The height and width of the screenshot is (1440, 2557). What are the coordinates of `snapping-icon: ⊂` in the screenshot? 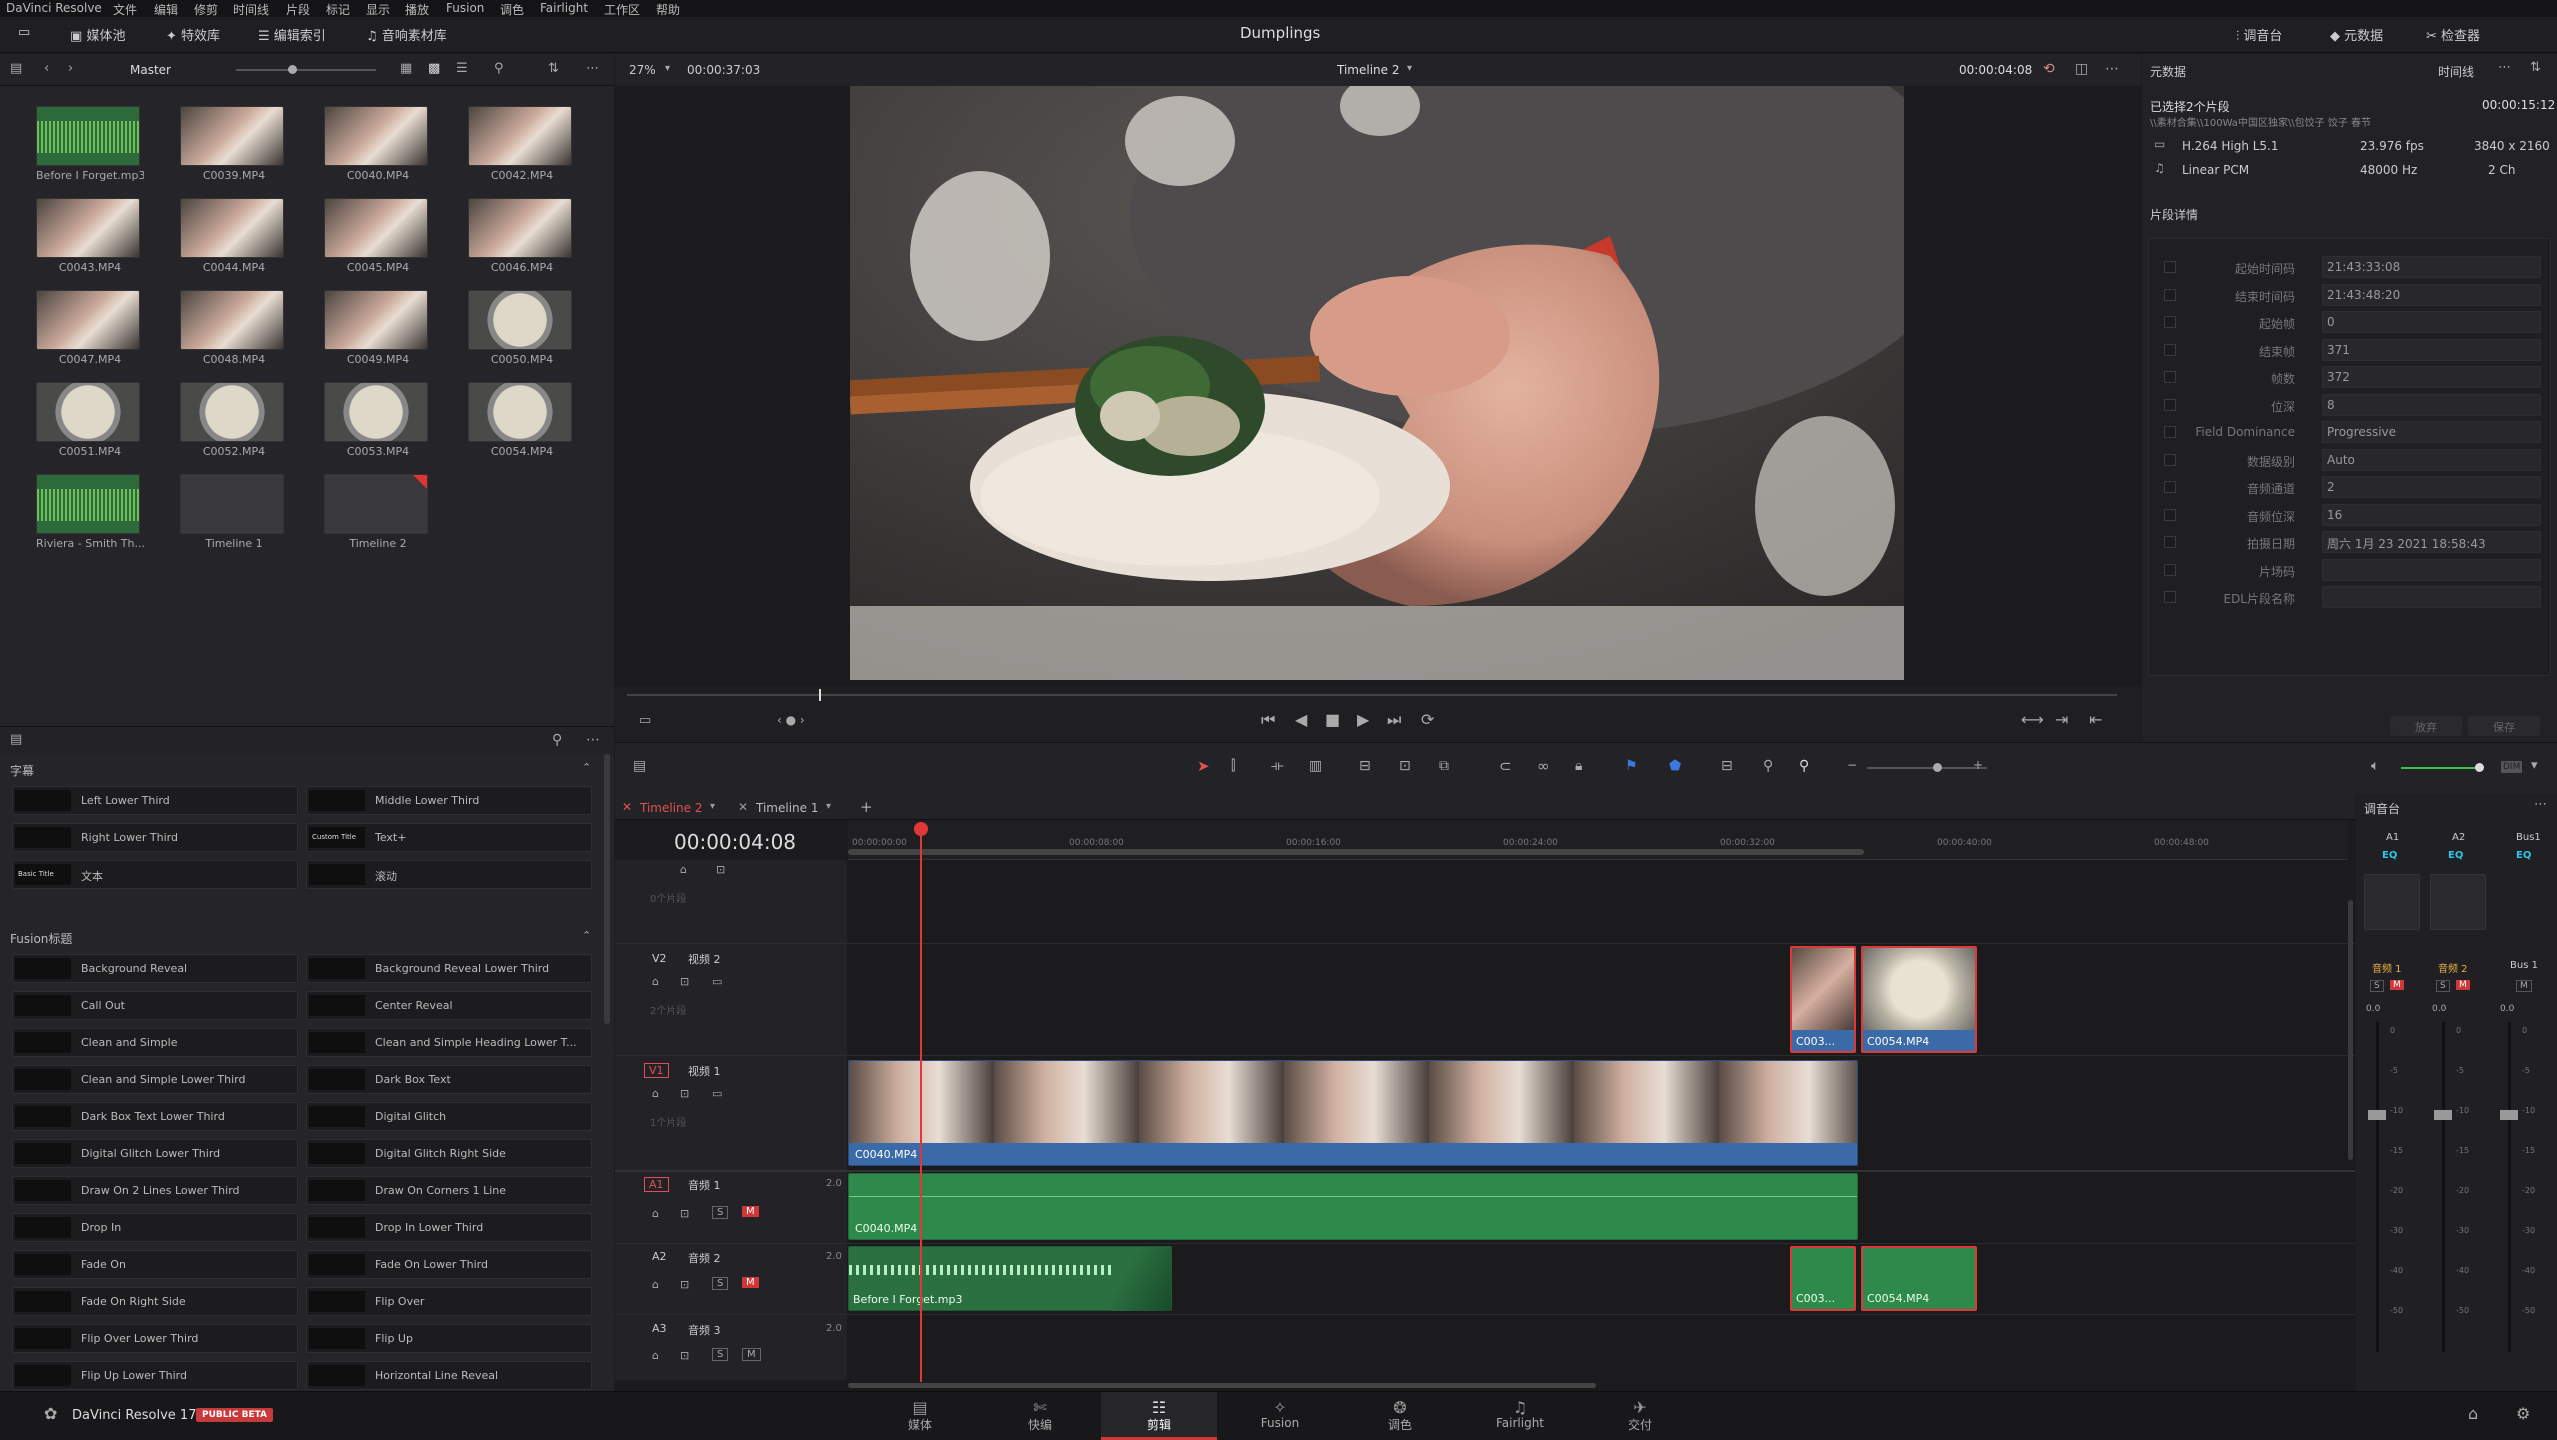 It's located at (1505, 766).